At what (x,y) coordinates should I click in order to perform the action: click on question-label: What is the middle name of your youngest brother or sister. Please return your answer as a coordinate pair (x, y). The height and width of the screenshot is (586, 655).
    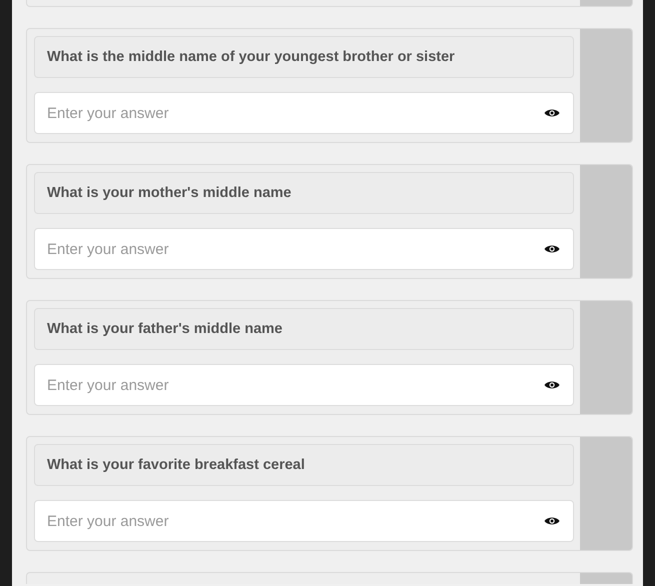
    Looking at the image, I should click on (304, 57).